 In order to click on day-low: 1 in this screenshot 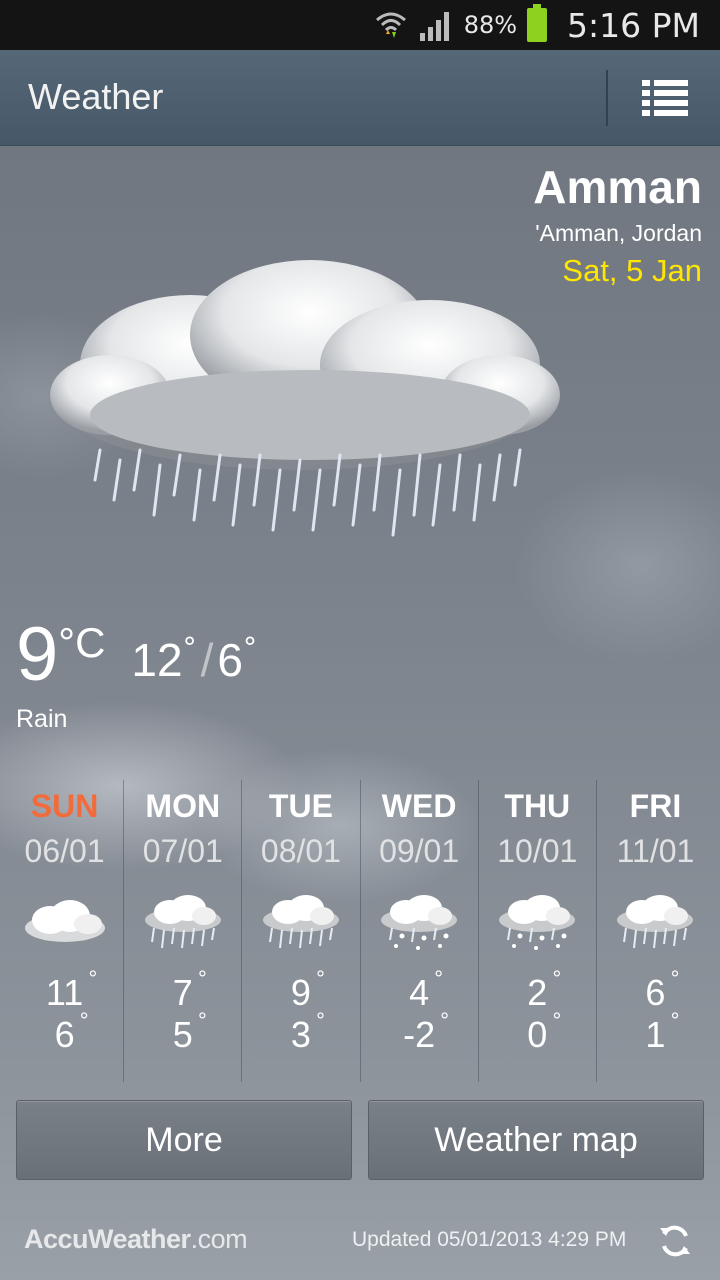, I will do `click(655, 1034)`.